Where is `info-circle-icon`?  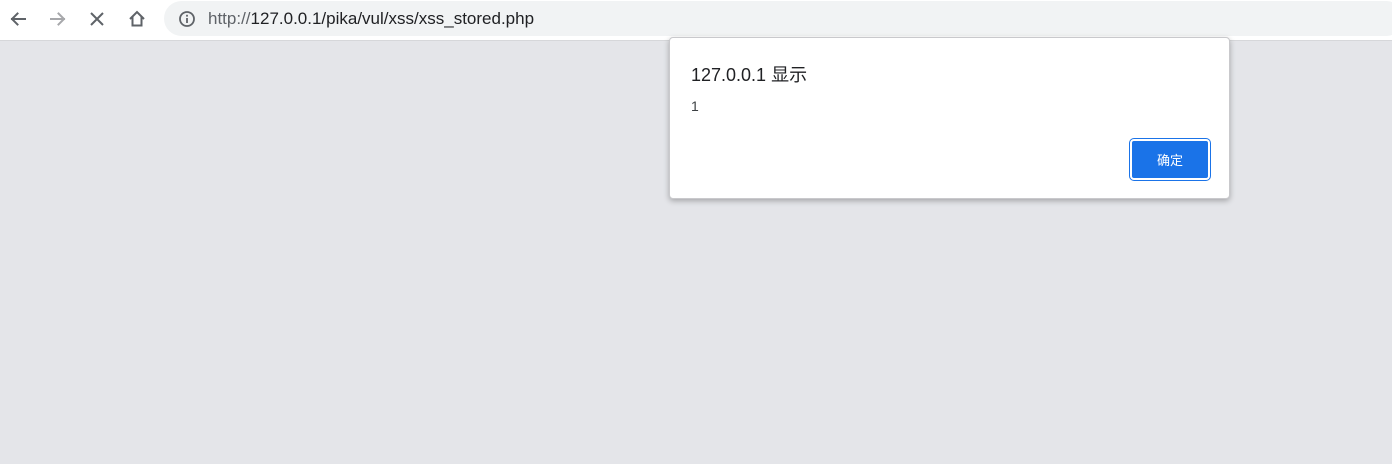 info-circle-icon is located at coordinates (187, 19).